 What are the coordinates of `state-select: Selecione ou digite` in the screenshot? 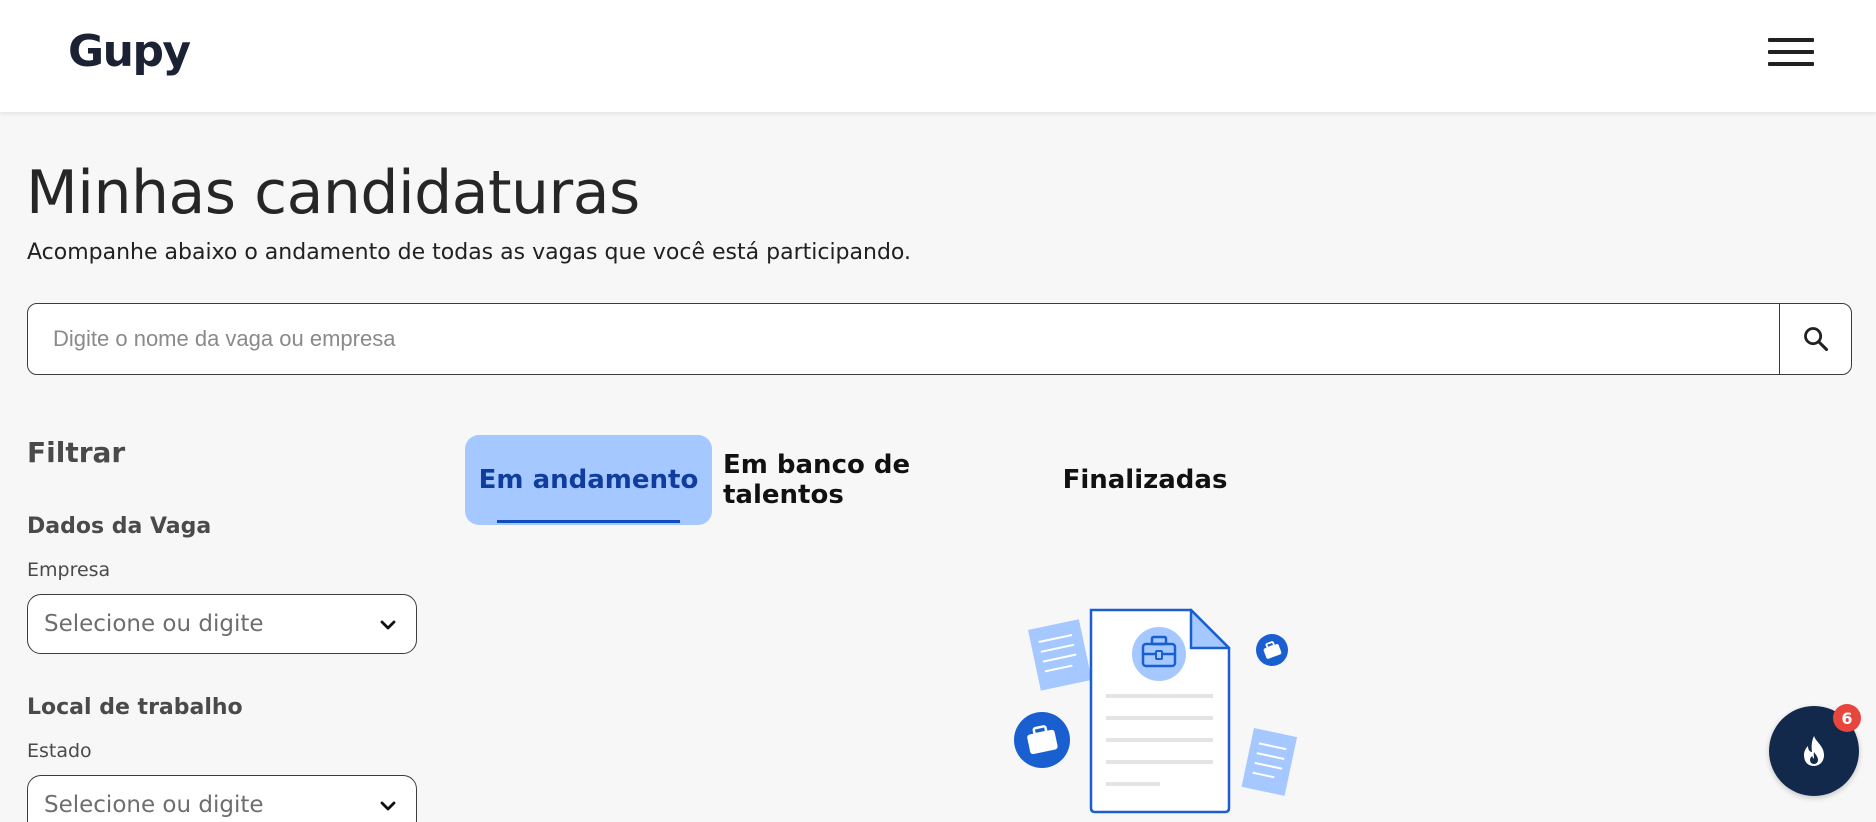 It's located at (222, 798).